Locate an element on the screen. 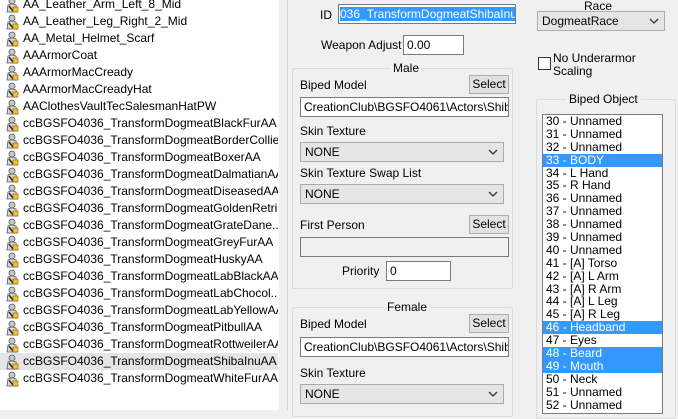 The width and height of the screenshot is (678, 419). biped-object-item: 33 - BODY is located at coordinates (602, 160).